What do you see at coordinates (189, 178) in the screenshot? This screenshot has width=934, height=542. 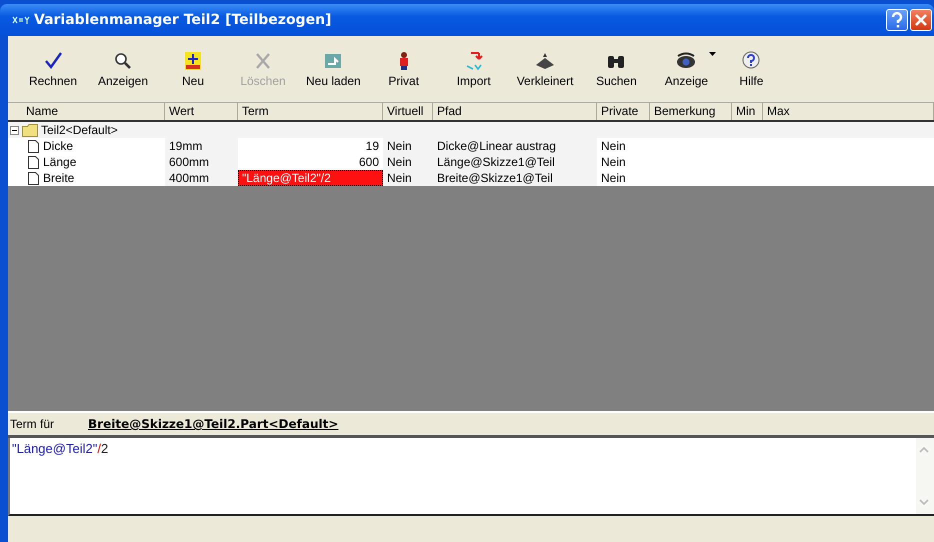 I see `table-cell: 400mm` at bounding box center [189, 178].